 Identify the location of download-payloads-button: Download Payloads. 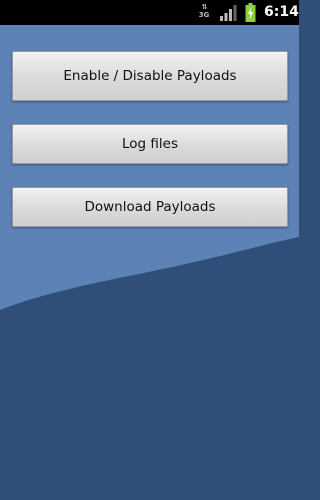
(150, 207).